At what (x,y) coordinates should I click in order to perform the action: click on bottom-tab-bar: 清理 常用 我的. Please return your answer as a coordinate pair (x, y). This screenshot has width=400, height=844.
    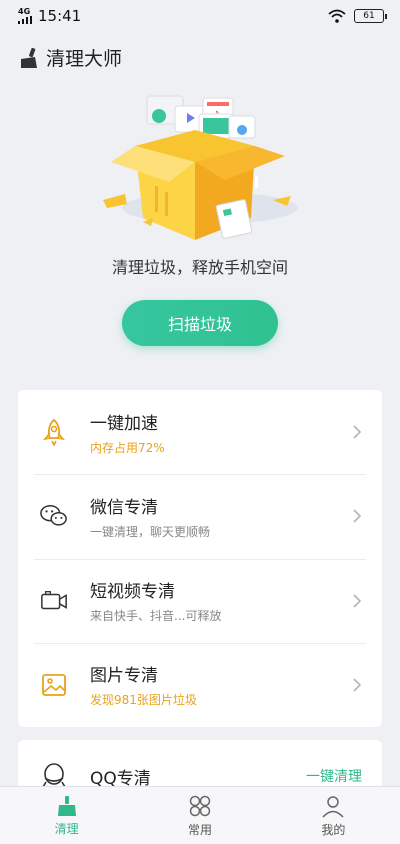
    Looking at the image, I should click on (200, 815).